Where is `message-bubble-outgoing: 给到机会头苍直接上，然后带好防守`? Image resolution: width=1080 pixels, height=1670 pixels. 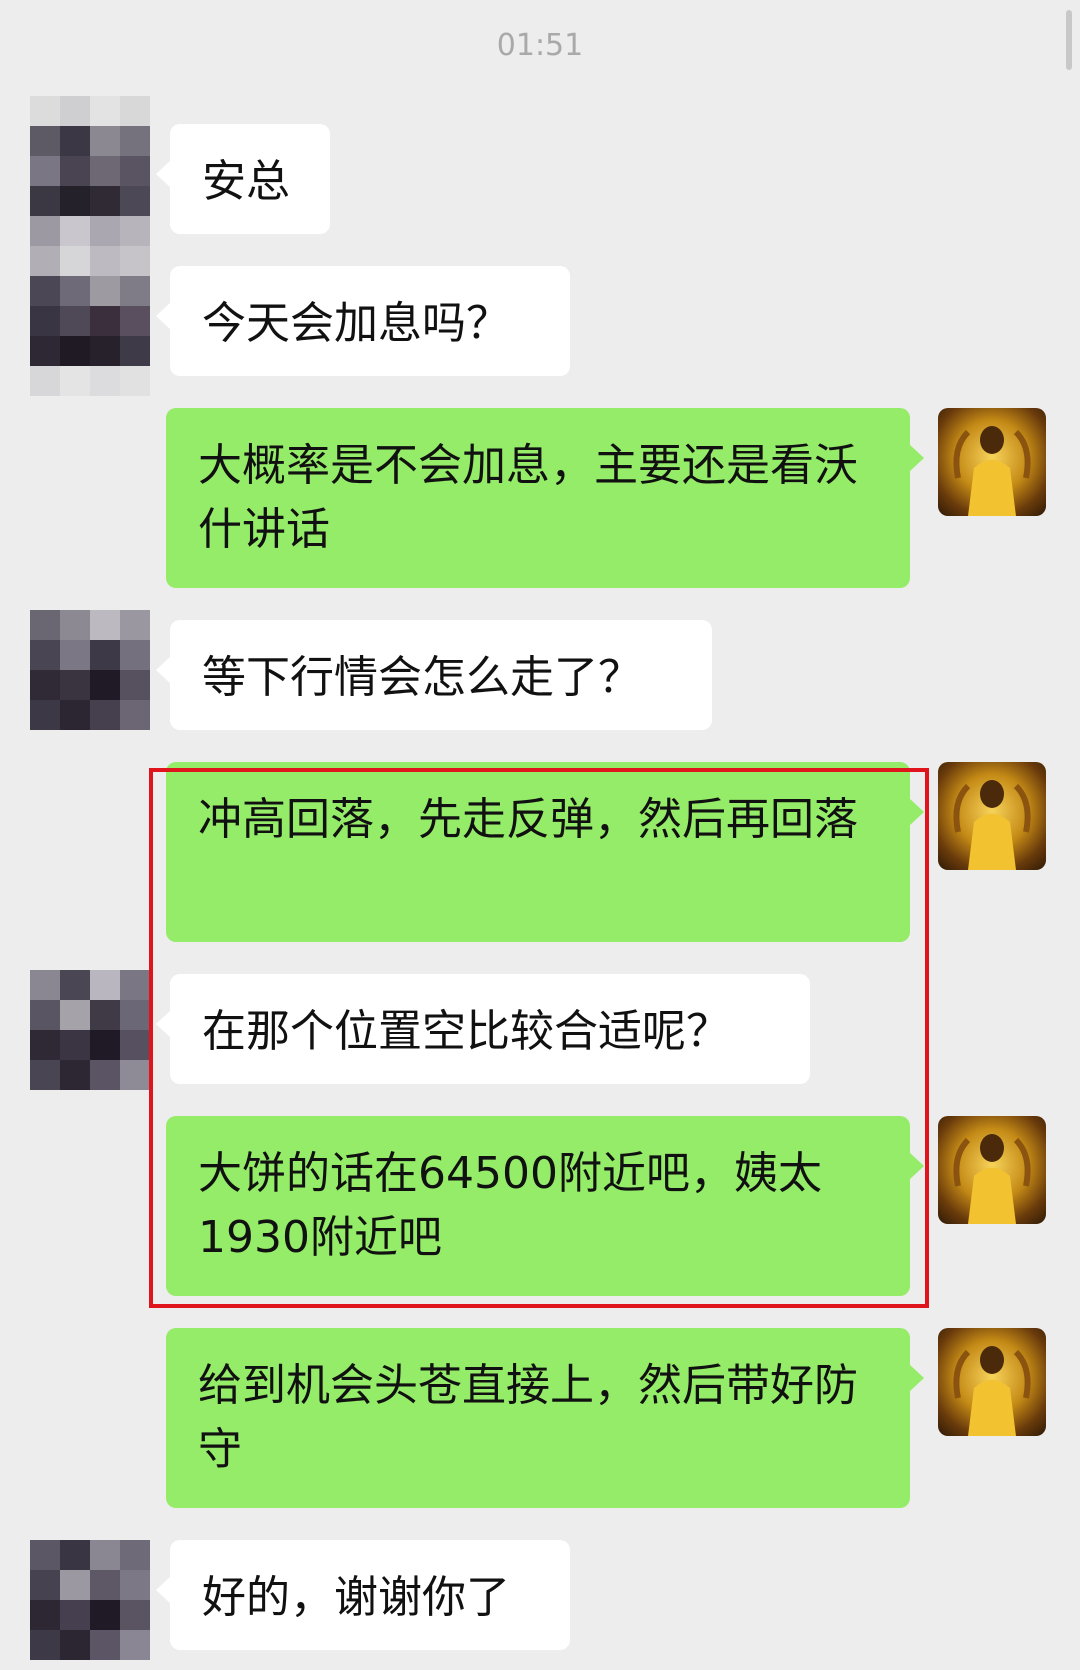
message-bubble-outgoing: 给到机会头苍直接上，然后带好防守 is located at coordinates (545, 1418).